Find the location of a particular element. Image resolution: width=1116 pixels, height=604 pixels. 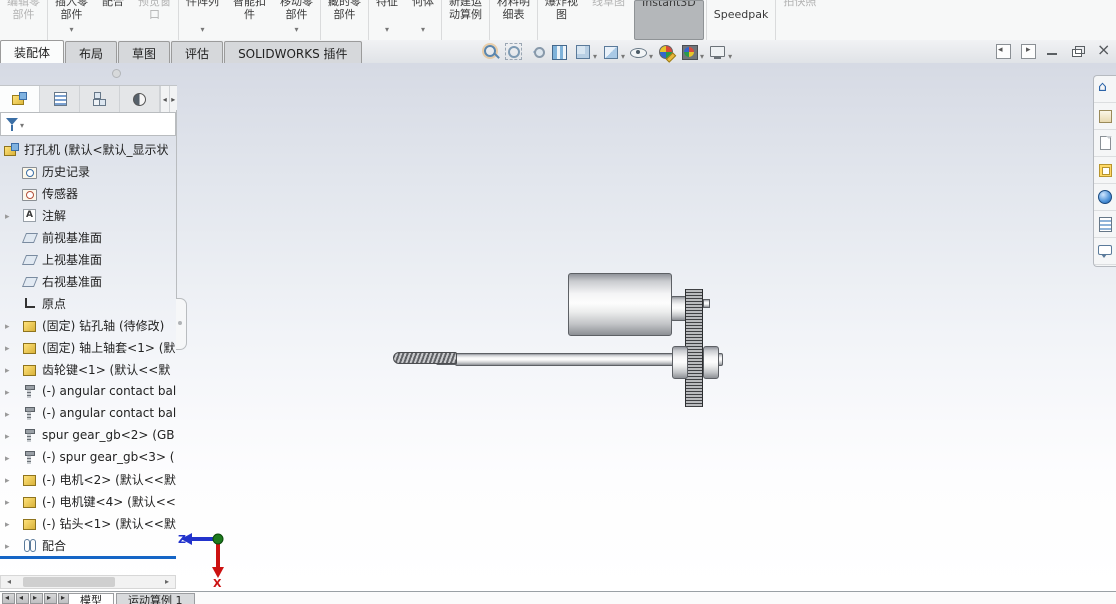

tree-item: (-) 钻头<1> (默认<<默 is located at coordinates (89, 523).